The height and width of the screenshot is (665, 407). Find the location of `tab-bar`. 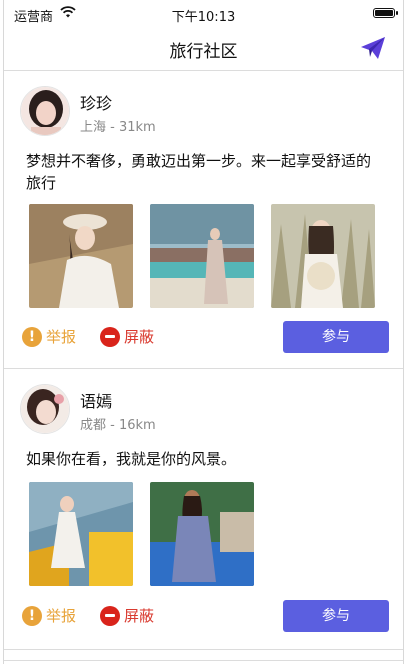

tab-bar is located at coordinates (203, 662).